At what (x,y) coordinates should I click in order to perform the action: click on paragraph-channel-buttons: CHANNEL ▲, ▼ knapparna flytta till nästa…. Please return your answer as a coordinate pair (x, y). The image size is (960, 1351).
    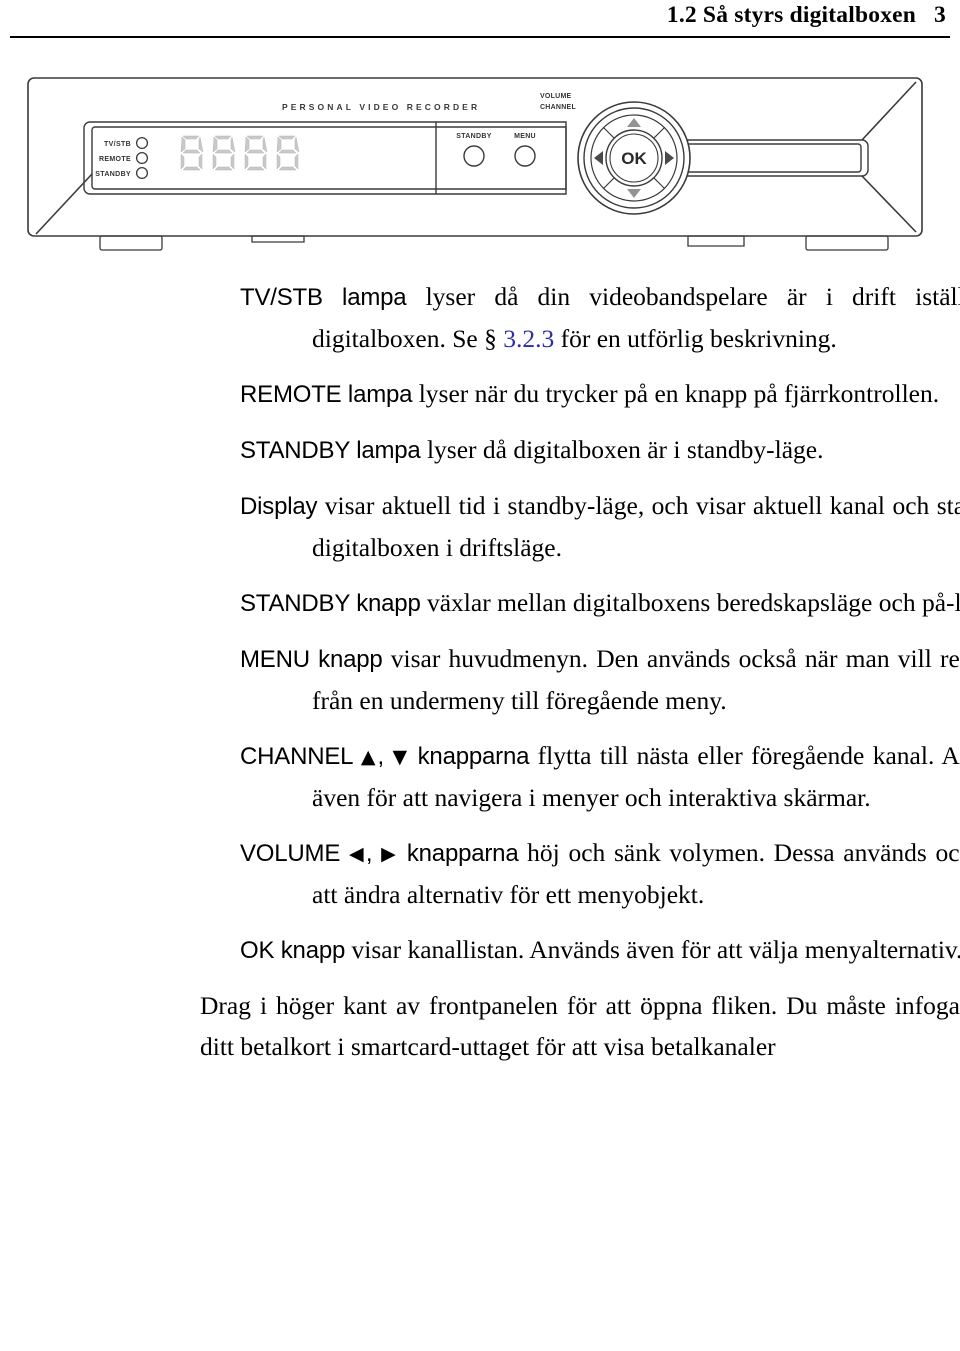
    Looking at the image, I should click on (600, 776).